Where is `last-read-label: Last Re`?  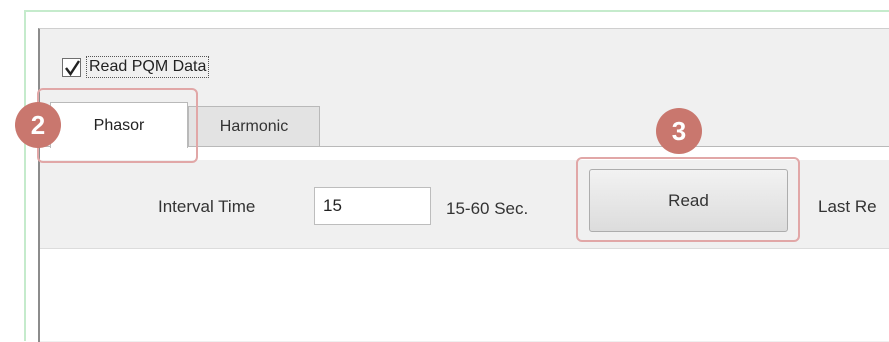
last-read-label: Last Re is located at coordinates (847, 206).